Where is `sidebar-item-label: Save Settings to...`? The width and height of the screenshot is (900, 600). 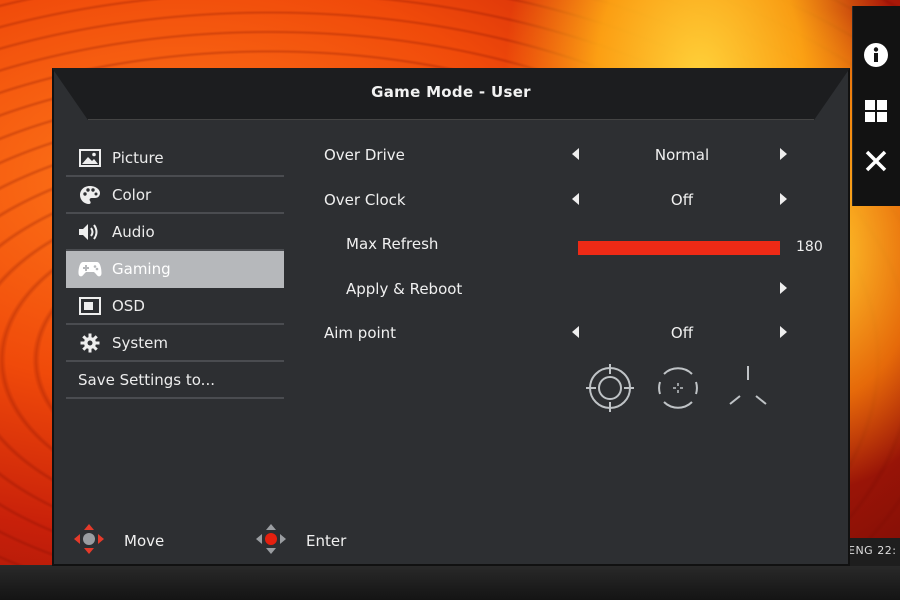 sidebar-item-label: Save Settings to... is located at coordinates (146, 379).